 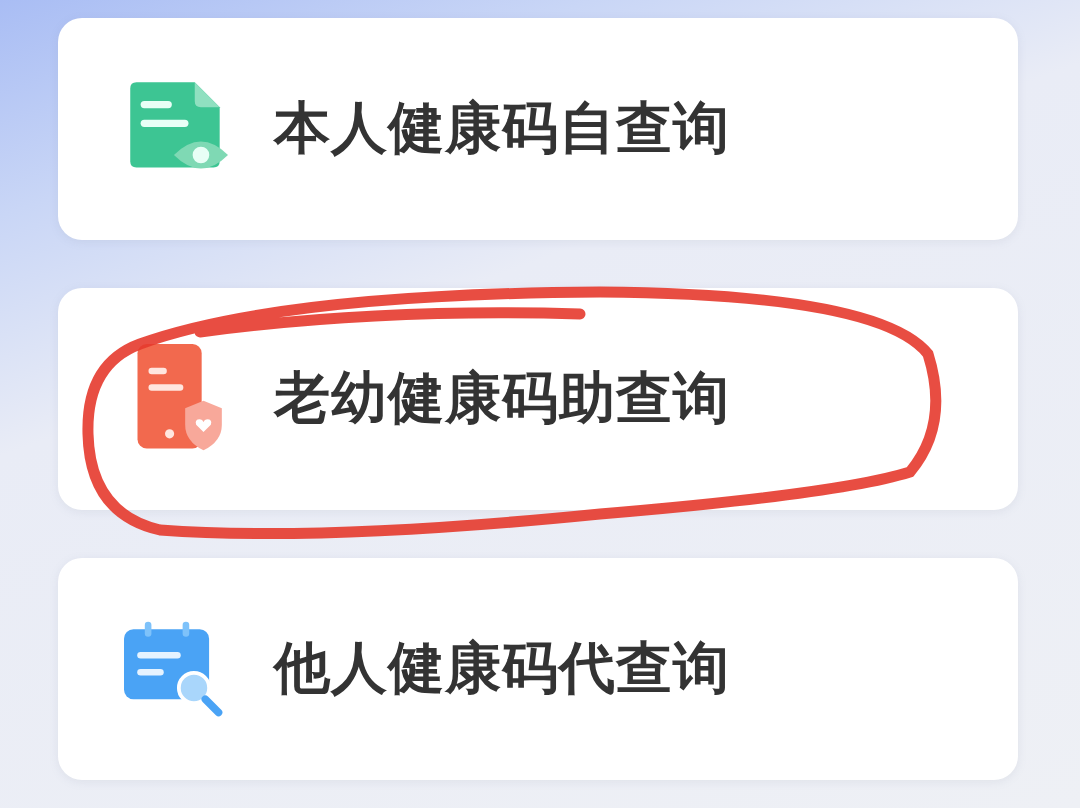 I want to click on card-label: 老幼健康码助查询, so click(x=502, y=398).